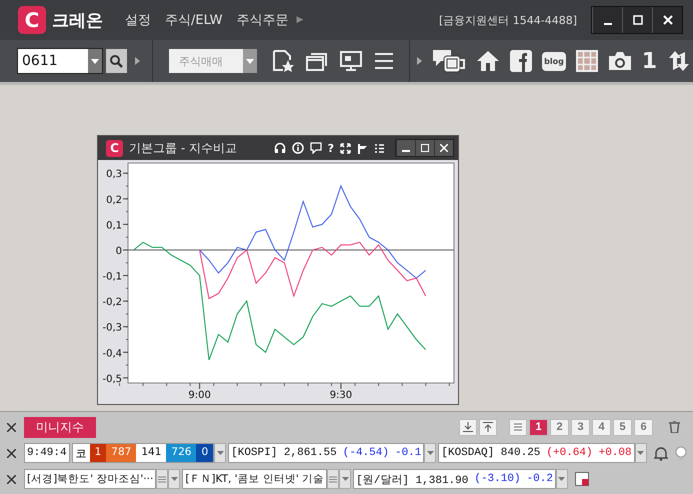 The height and width of the screenshot is (494, 693). Describe the element at coordinates (601, 427) in the screenshot. I see `page-button: 4` at that location.